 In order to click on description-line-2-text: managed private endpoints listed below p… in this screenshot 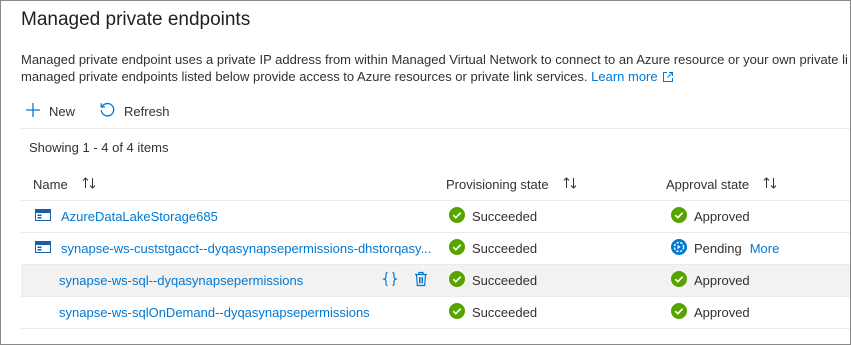, I will do `click(304, 76)`.